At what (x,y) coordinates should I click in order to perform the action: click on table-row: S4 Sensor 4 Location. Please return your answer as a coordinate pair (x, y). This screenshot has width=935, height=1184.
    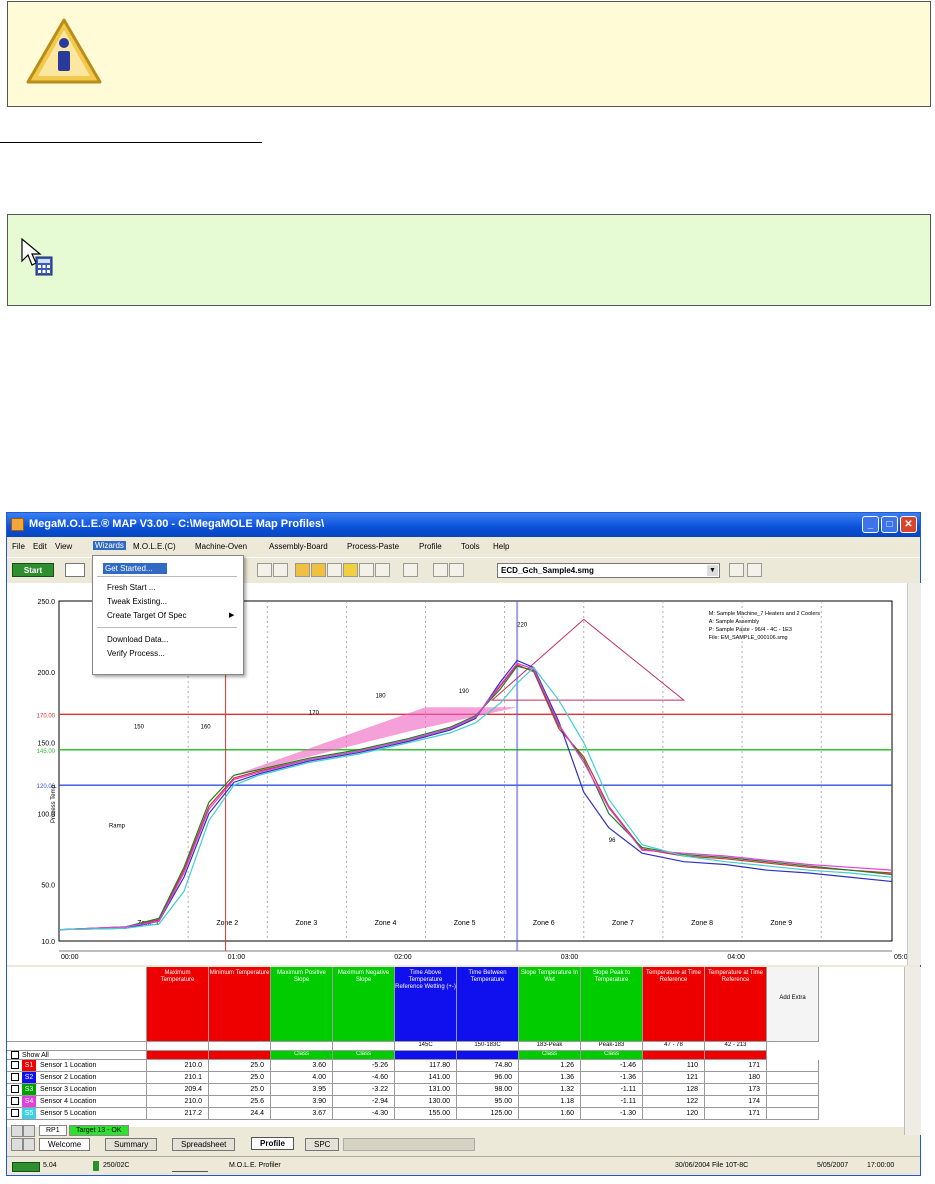
    Looking at the image, I should click on (77, 1102).